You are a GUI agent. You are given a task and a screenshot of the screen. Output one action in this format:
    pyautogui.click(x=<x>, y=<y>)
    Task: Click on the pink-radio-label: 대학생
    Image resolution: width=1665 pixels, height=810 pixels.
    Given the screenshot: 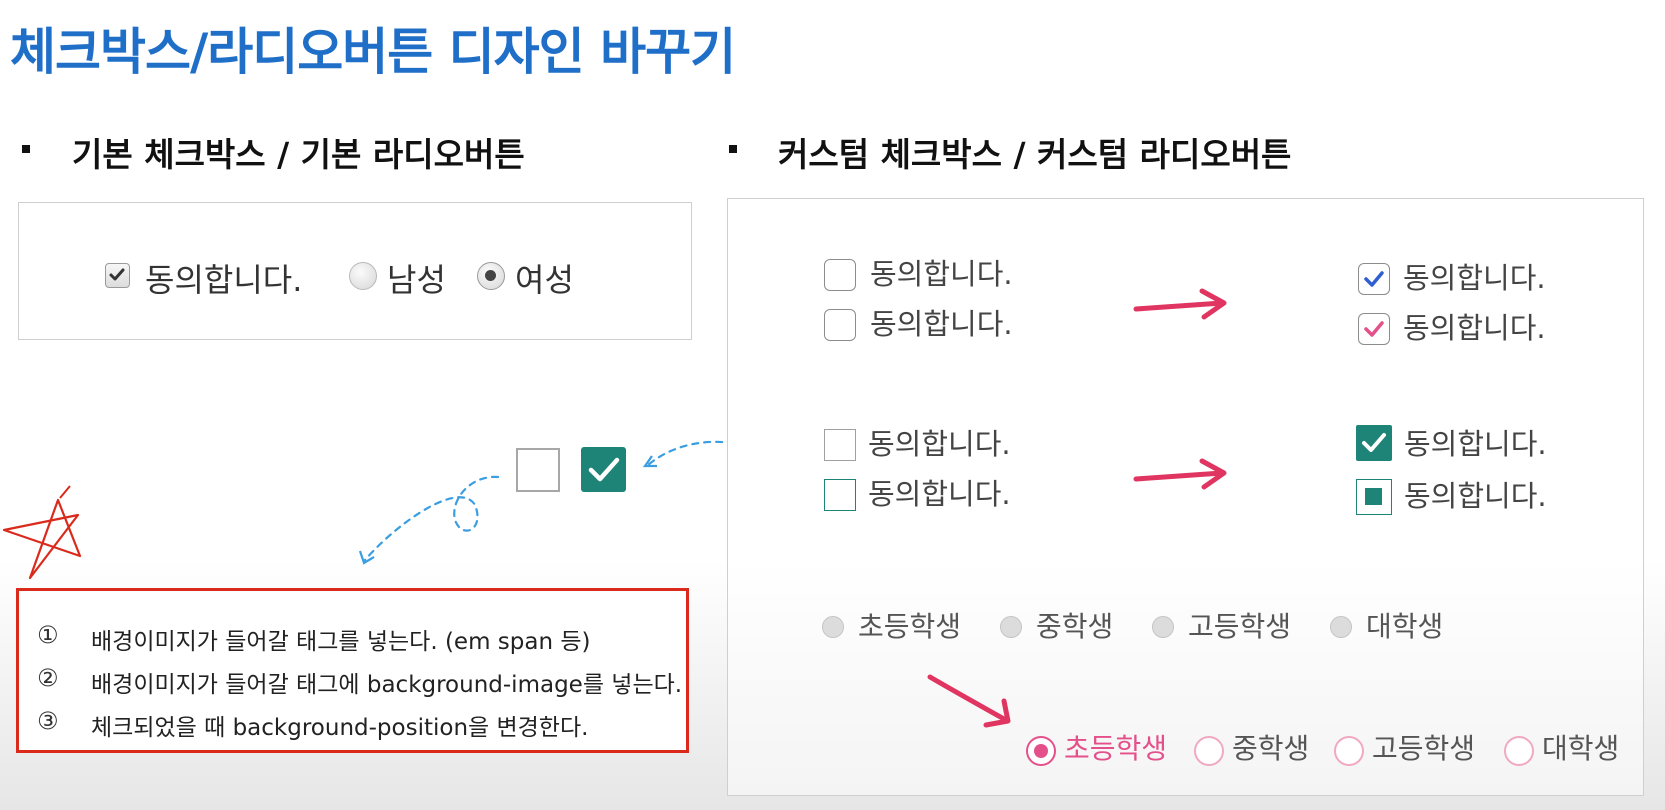 What is the action you would take?
    pyautogui.click(x=1581, y=748)
    